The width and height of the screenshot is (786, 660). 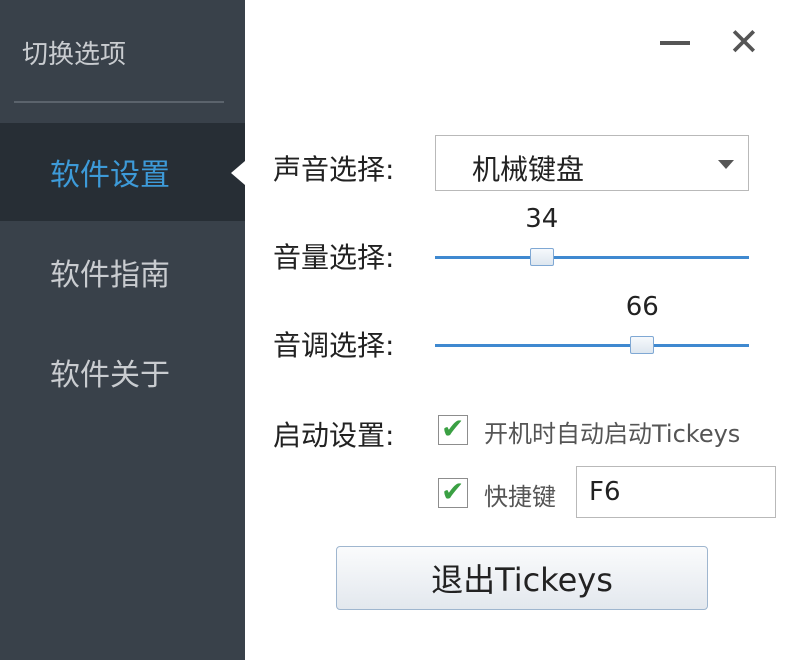 I want to click on chevron-down-icon, so click(x=726, y=164).